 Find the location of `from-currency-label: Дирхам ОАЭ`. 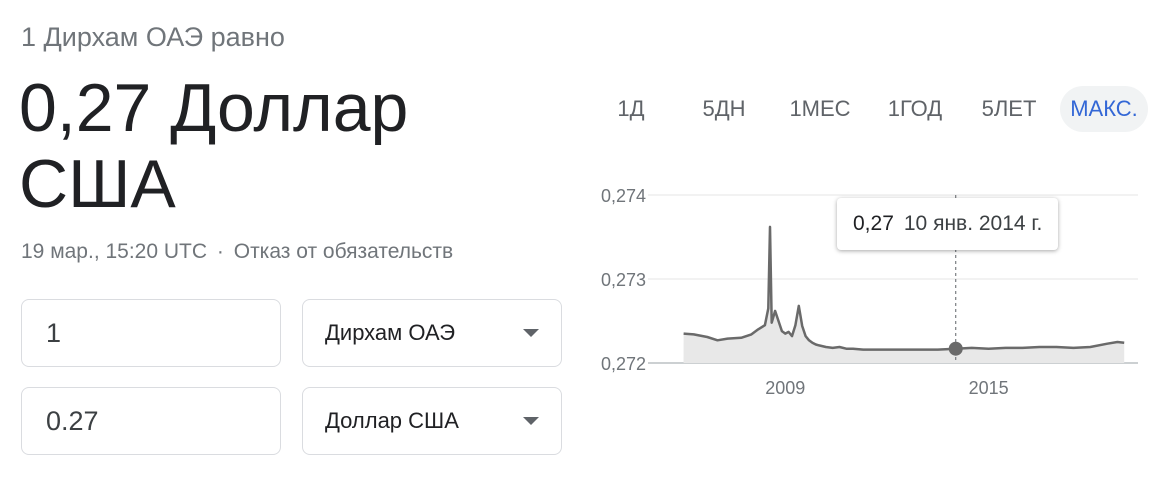

from-currency-label: Дирхам ОАЭ is located at coordinates (390, 332).